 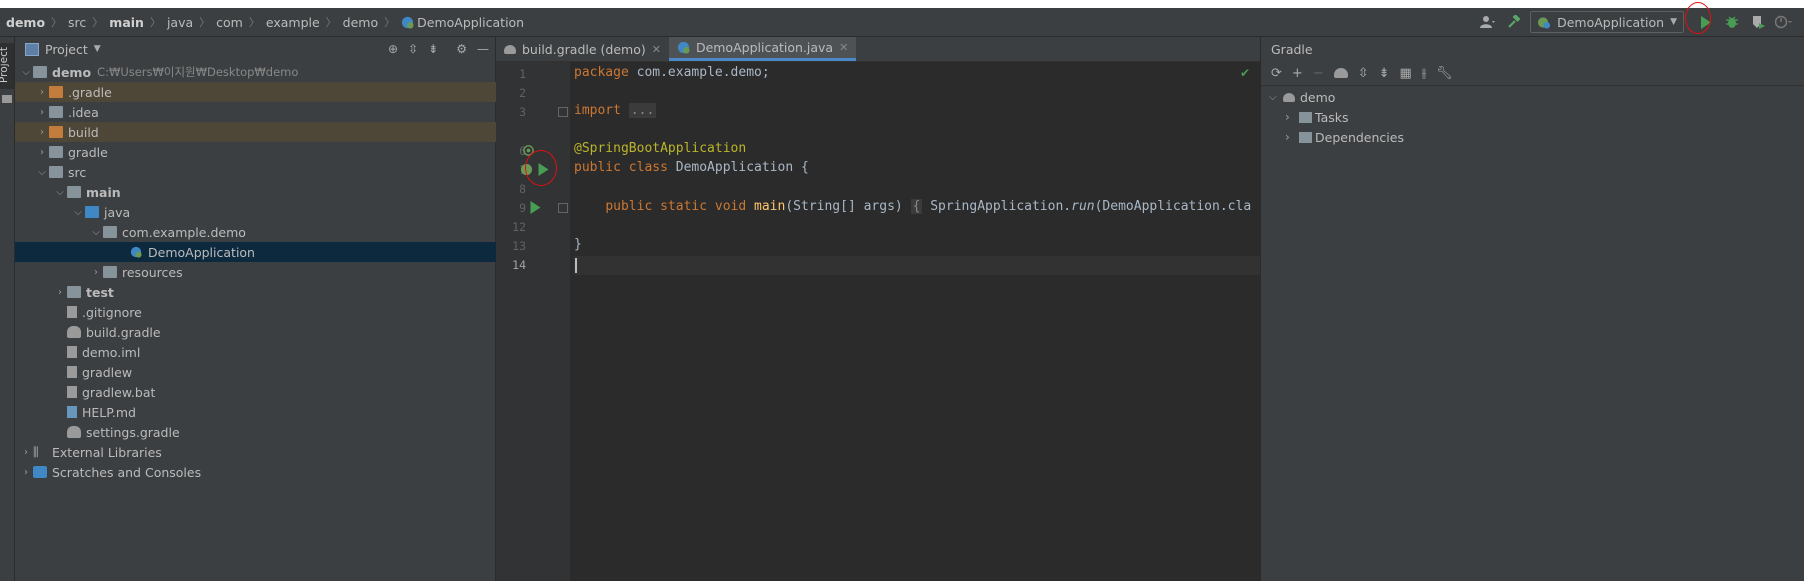 I want to click on tree-item-label: com.example.demo, so click(x=184, y=232).